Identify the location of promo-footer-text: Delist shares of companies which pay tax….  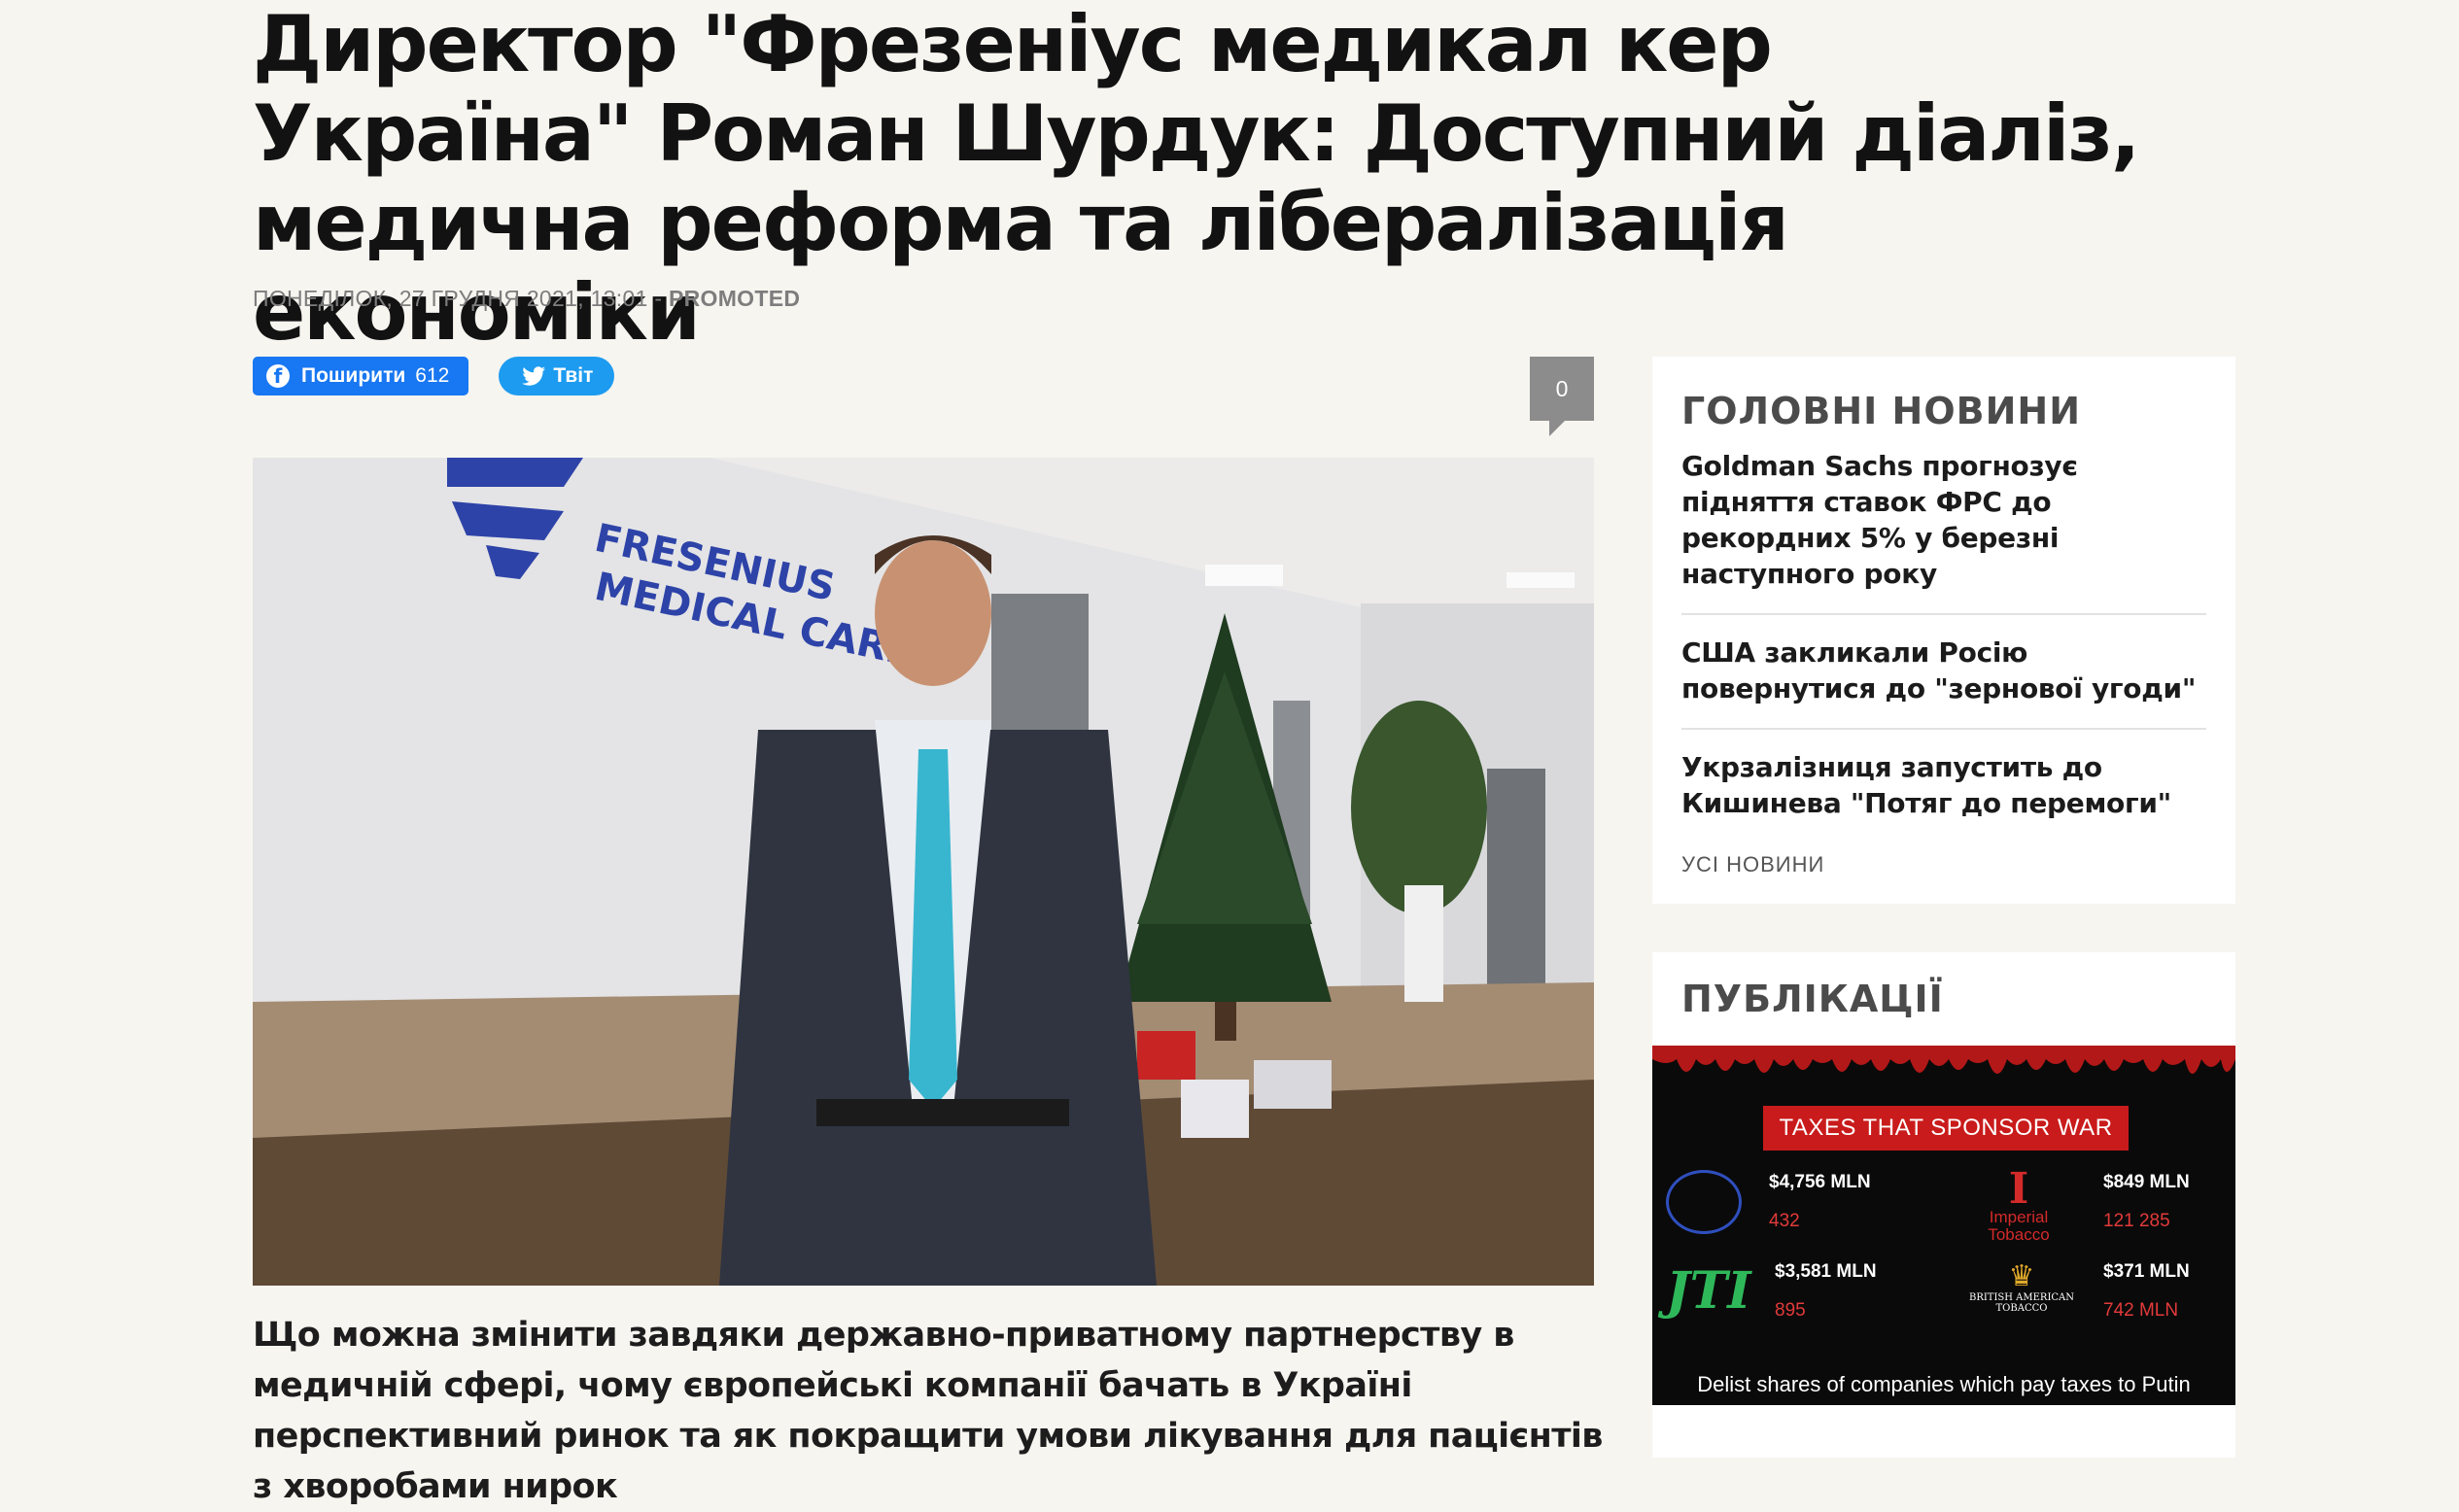
(1944, 1384).